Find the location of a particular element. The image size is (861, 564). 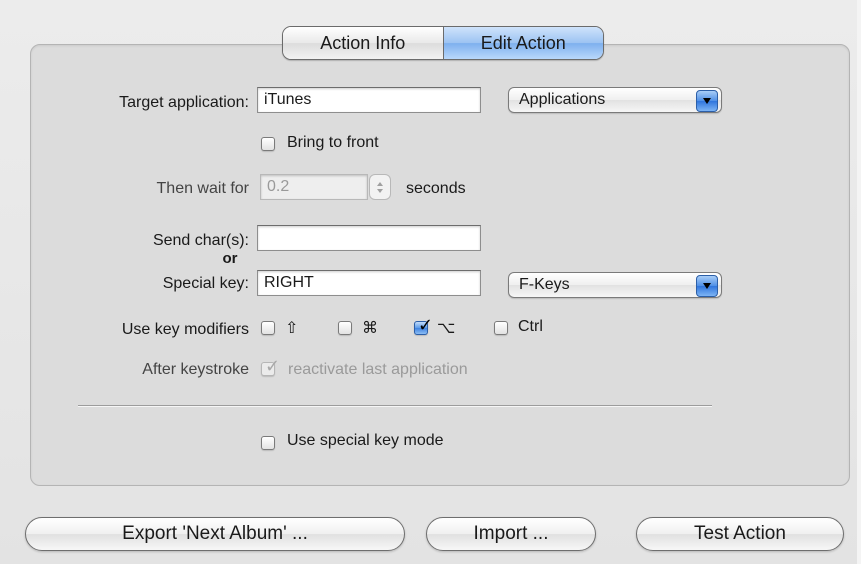

special-key-label: Special key: is located at coordinates (205, 283).